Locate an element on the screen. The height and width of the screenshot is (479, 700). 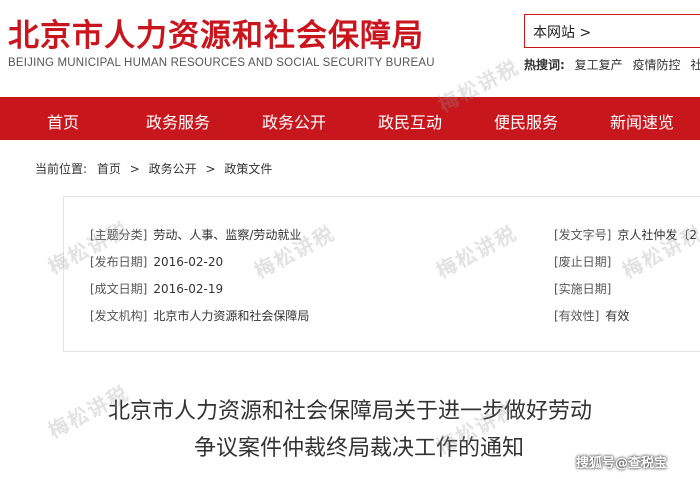
meta-value: 京人社仲发〔2 is located at coordinates (657, 235).